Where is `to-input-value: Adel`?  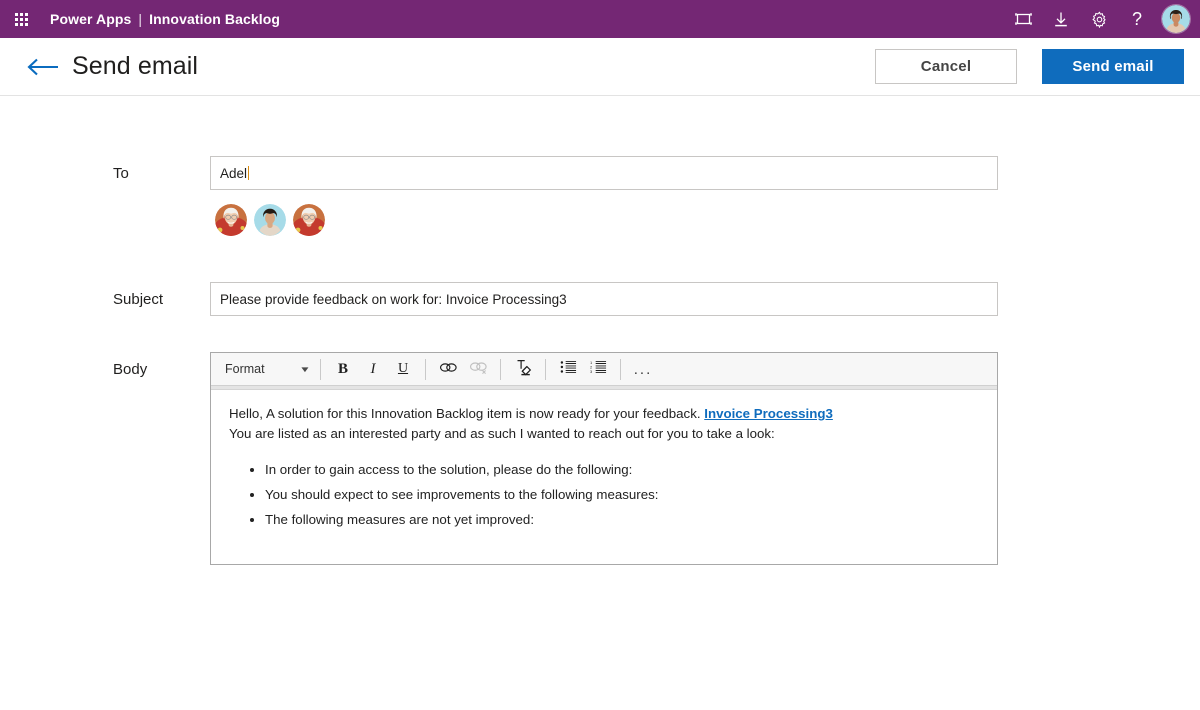
to-input-value: Adel is located at coordinates (234, 173).